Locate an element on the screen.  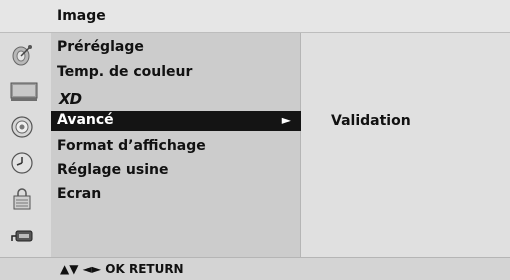
menu-item-label: Avancé is located at coordinates (85, 120).